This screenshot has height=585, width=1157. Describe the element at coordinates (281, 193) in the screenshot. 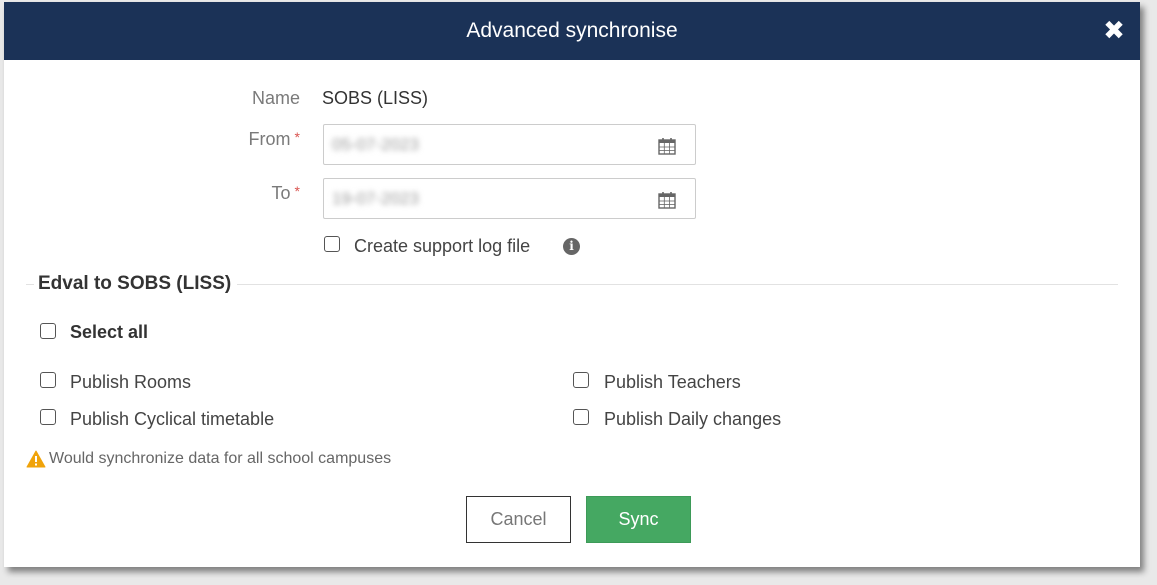

I see `to-label-text: To` at that location.